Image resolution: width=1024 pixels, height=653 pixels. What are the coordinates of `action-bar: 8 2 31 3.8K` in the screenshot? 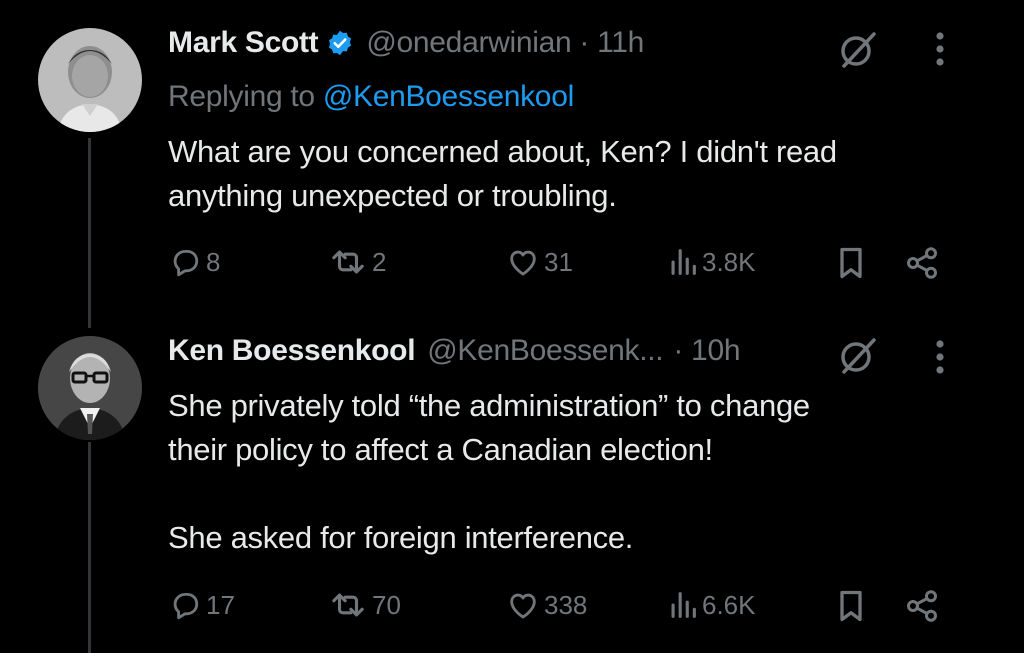 It's located at (558, 265).